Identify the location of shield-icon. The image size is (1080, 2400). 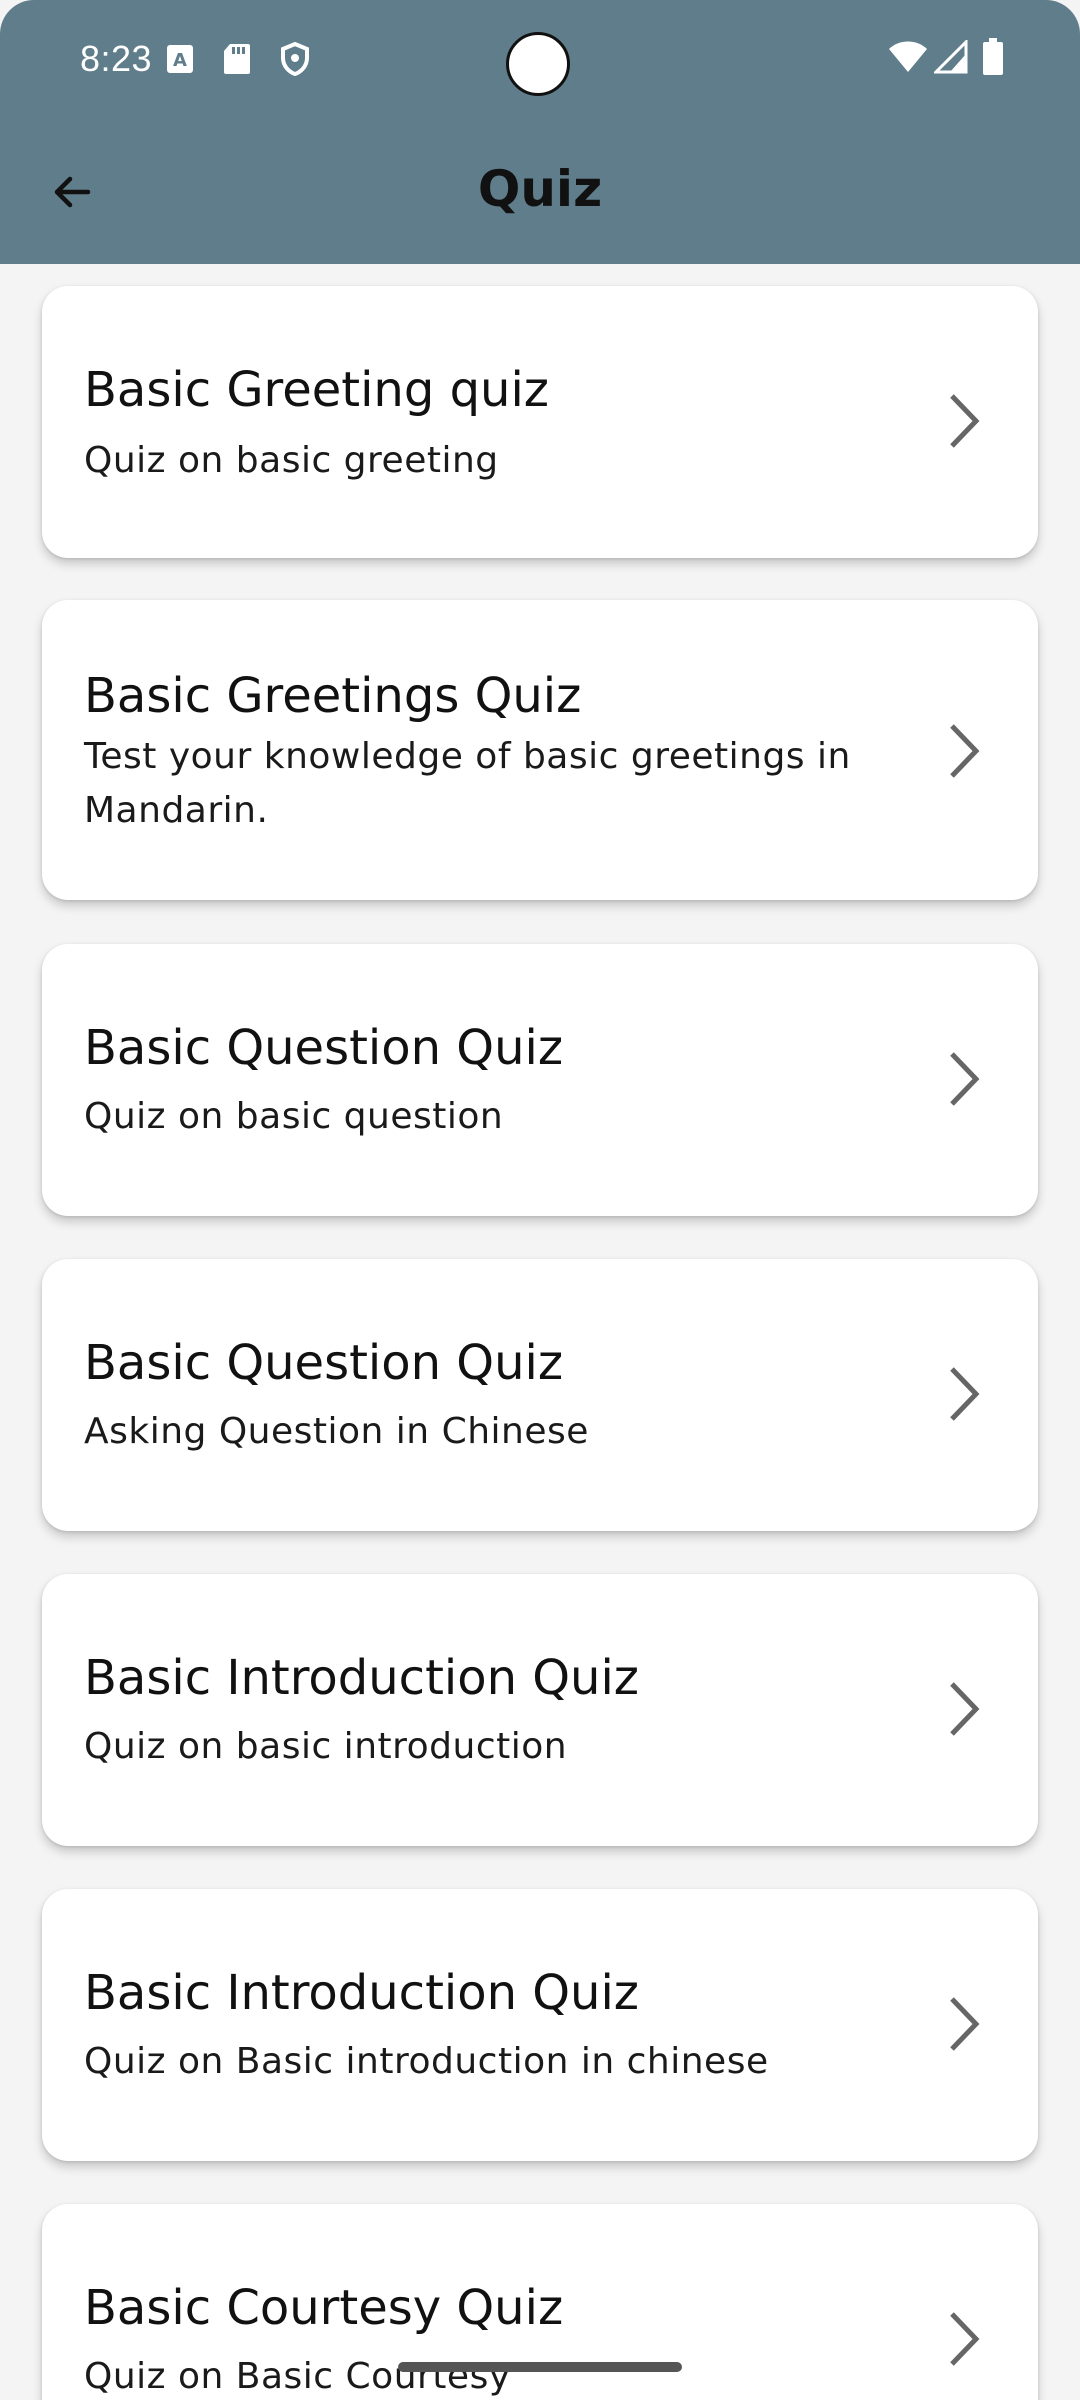
(295, 60).